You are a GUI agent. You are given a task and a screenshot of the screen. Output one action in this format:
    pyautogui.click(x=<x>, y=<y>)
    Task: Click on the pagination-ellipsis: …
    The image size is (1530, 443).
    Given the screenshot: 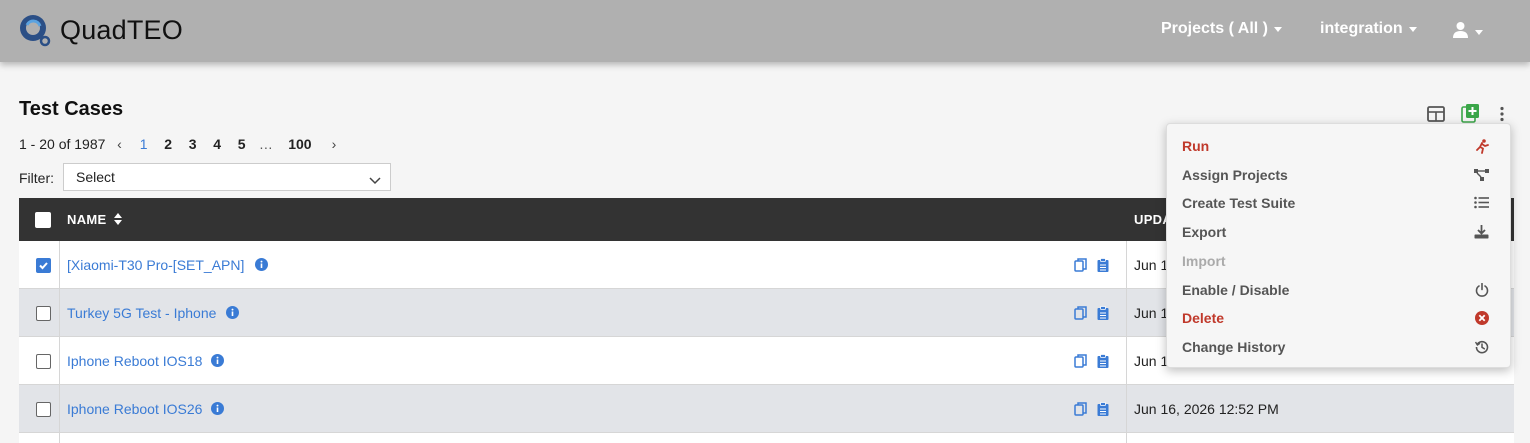 What is the action you would take?
    pyautogui.click(x=265, y=144)
    